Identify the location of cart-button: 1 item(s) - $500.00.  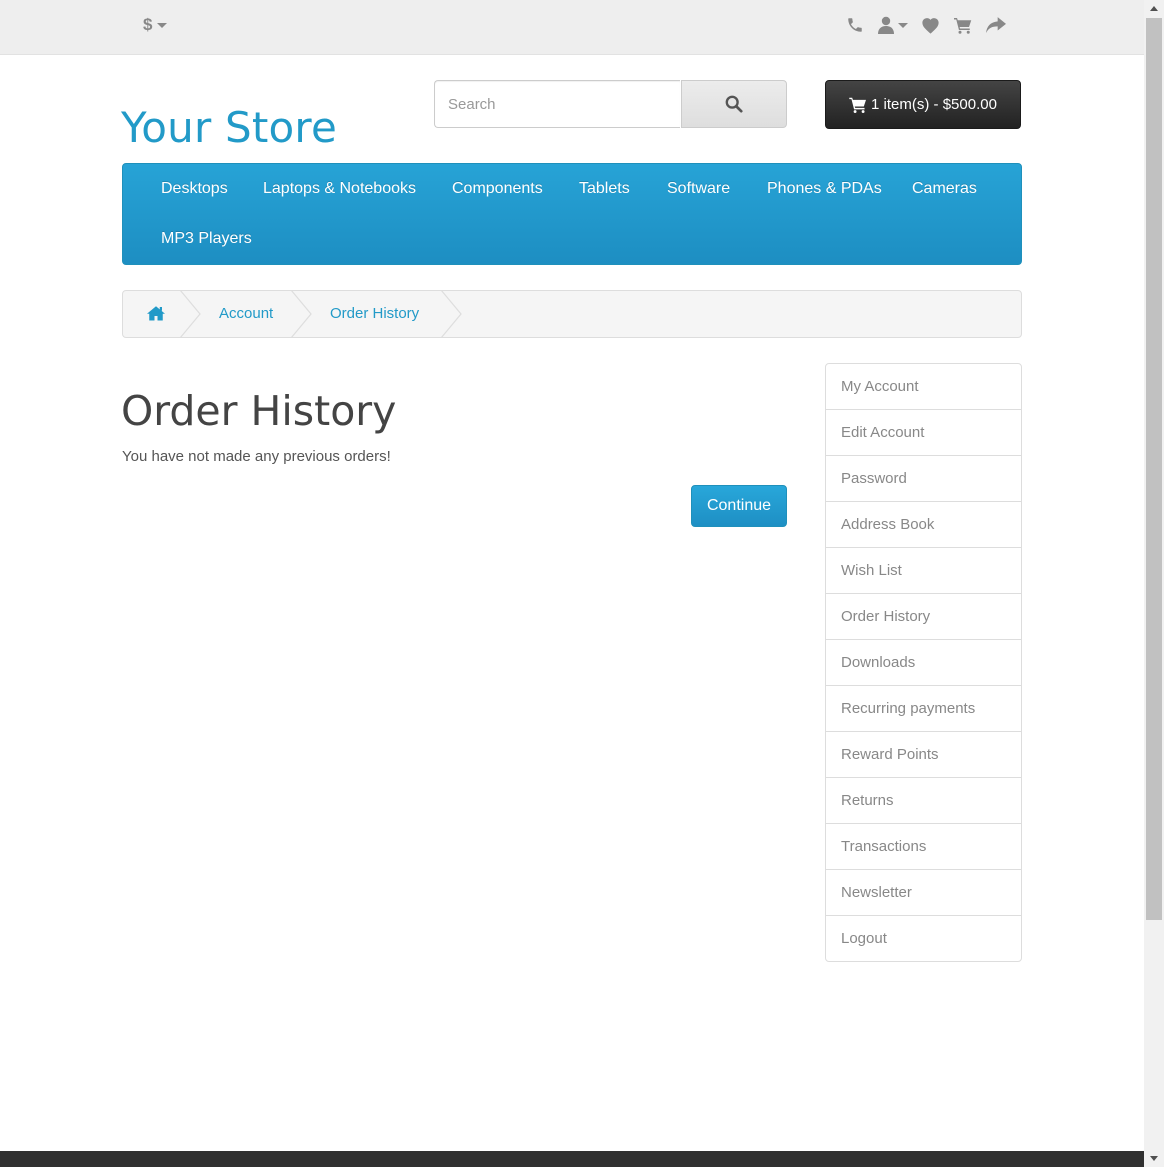
(923, 104).